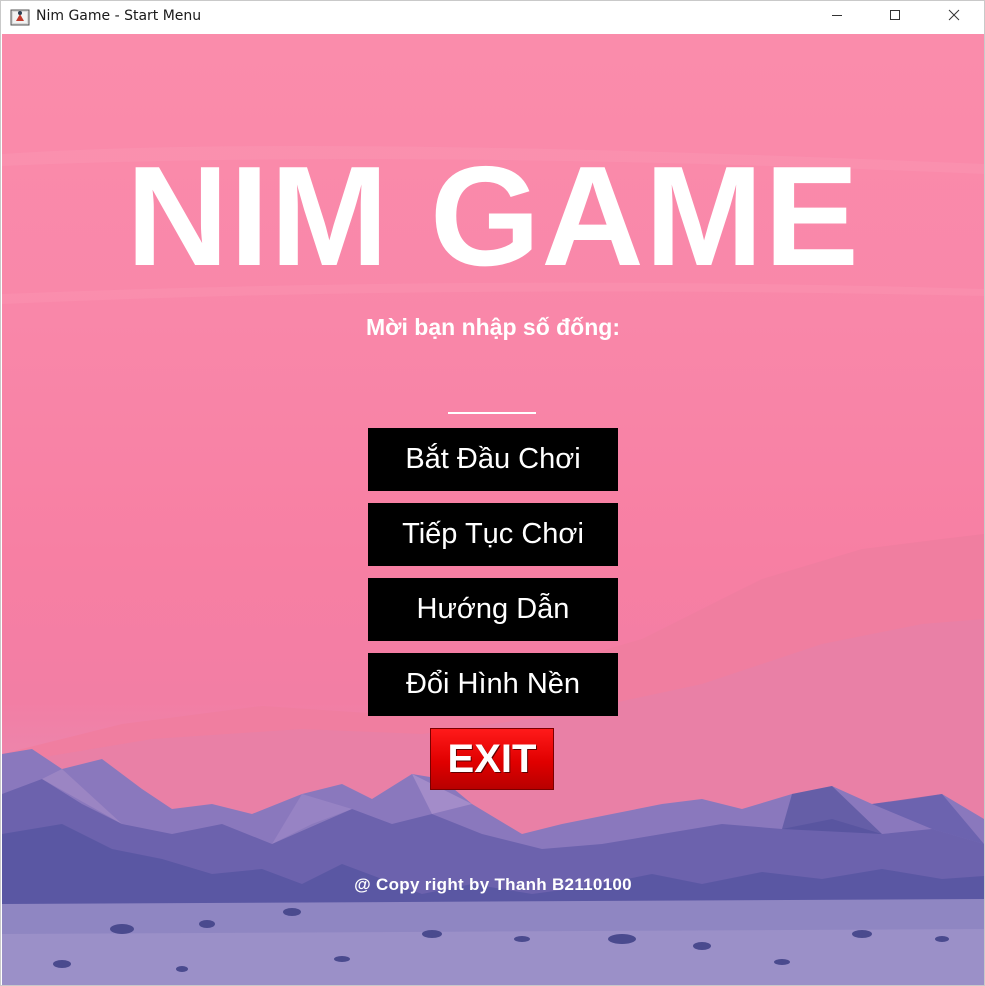 Image resolution: width=985 pixels, height=986 pixels. I want to click on close-button, so click(954, 17).